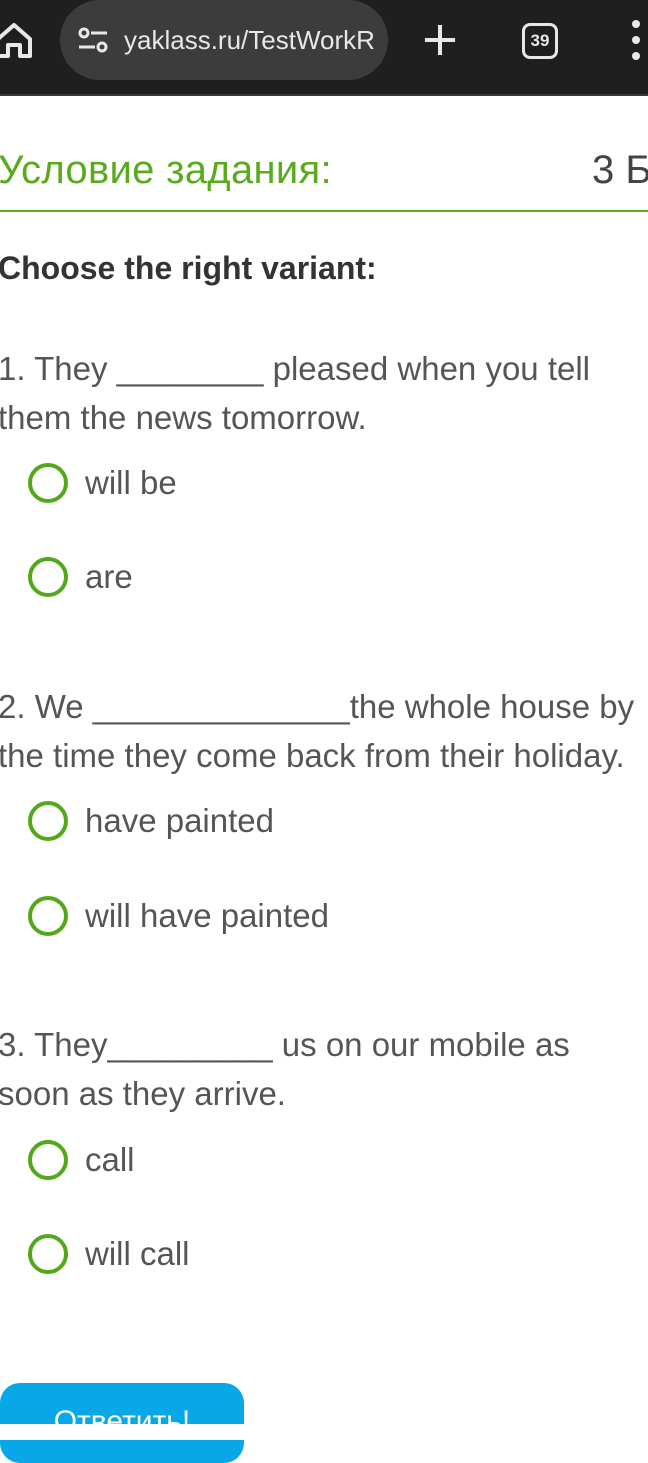 The height and width of the screenshot is (1463, 648). Describe the element at coordinates (137, 1253) in the screenshot. I see `option-label: will call` at that location.